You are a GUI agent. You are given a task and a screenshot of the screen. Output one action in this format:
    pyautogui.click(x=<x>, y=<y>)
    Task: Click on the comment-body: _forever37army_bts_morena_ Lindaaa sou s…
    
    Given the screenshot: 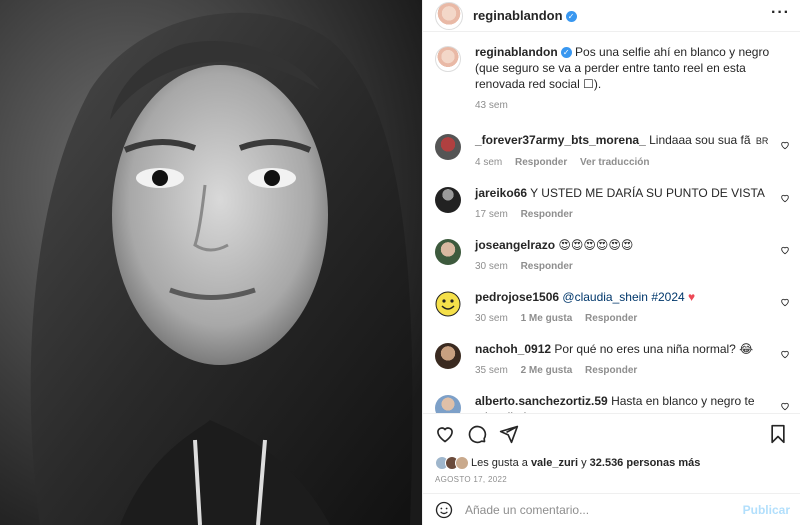 What is the action you would take?
    pyautogui.click(x=632, y=151)
    